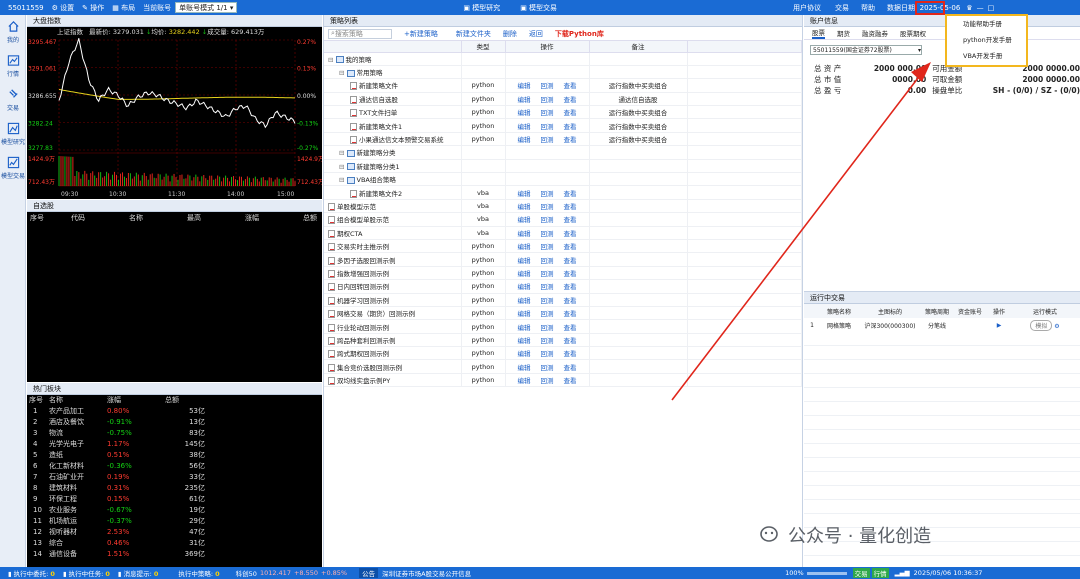 This screenshot has height=579, width=1080. Describe the element at coordinates (349, 34) in the screenshot. I see `search-input: 搜索策略` at that location.